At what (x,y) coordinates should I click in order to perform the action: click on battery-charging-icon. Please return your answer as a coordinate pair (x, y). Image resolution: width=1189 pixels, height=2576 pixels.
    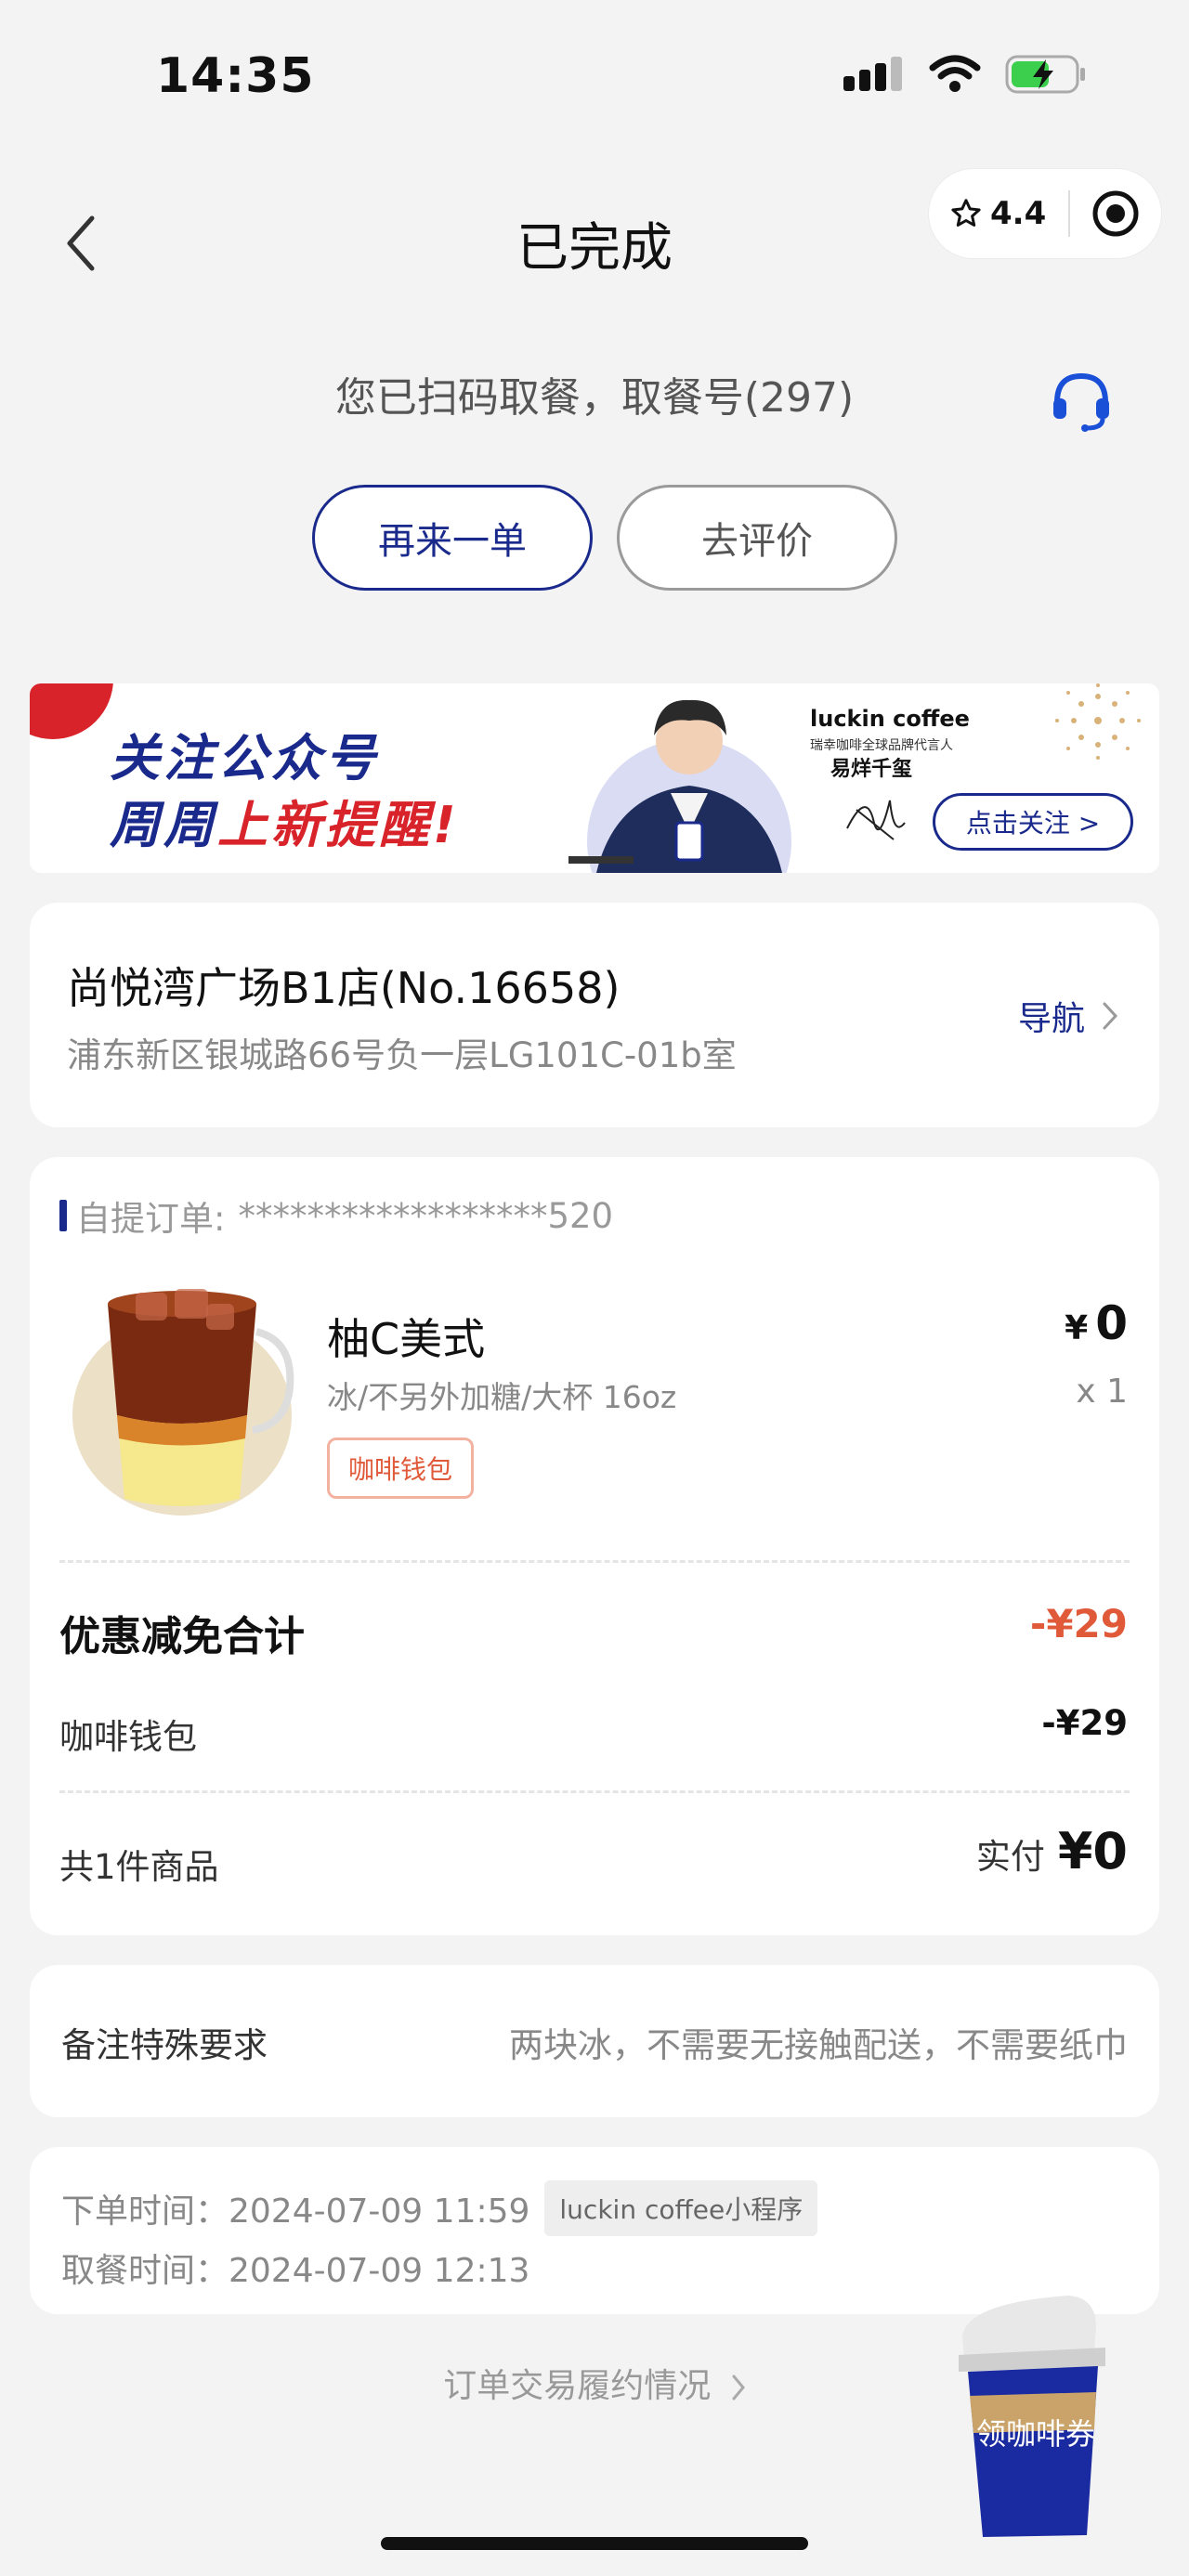
    Looking at the image, I should click on (1045, 75).